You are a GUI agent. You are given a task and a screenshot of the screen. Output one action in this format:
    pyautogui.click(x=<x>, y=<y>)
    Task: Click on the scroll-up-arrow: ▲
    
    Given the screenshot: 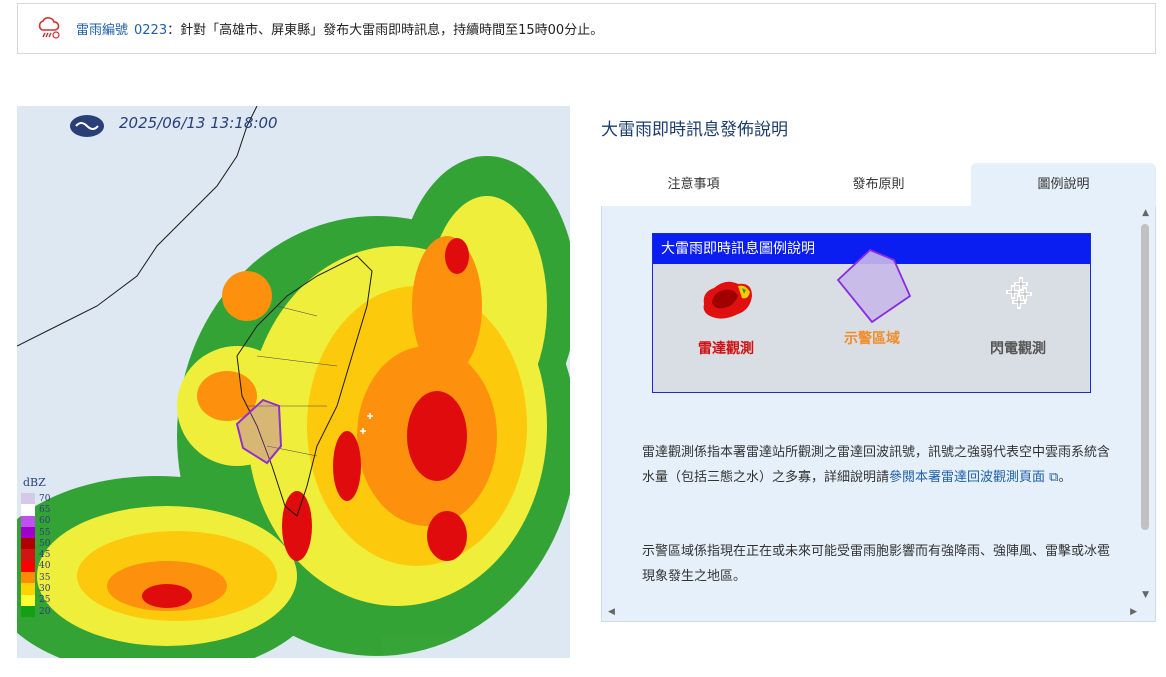 What is the action you would take?
    pyautogui.click(x=1145, y=213)
    